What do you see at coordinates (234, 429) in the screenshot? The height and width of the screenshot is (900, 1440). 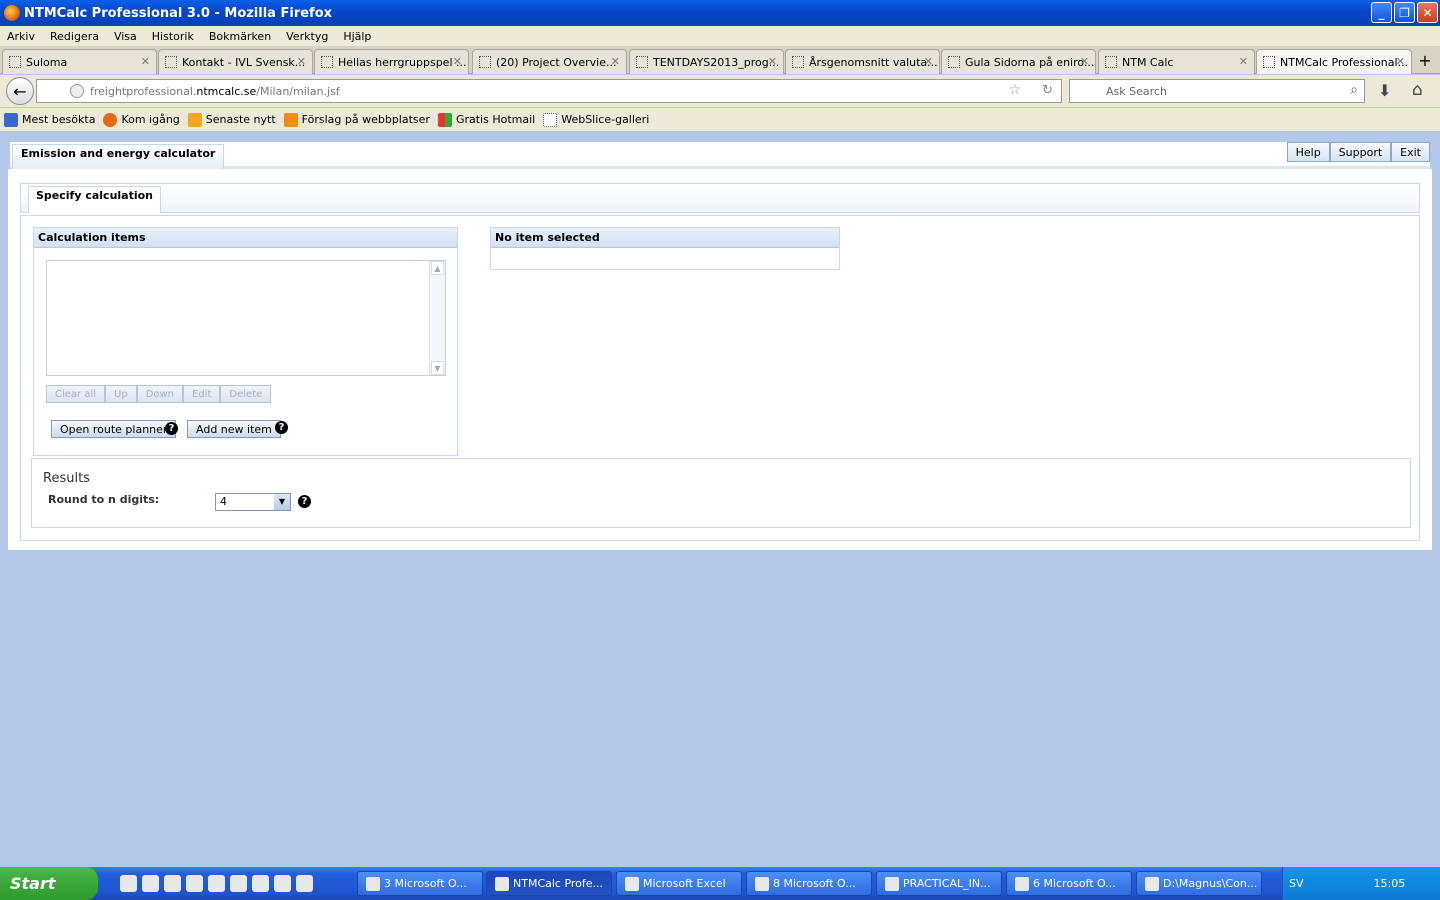 I see `add-new-item-button: Add new item` at bounding box center [234, 429].